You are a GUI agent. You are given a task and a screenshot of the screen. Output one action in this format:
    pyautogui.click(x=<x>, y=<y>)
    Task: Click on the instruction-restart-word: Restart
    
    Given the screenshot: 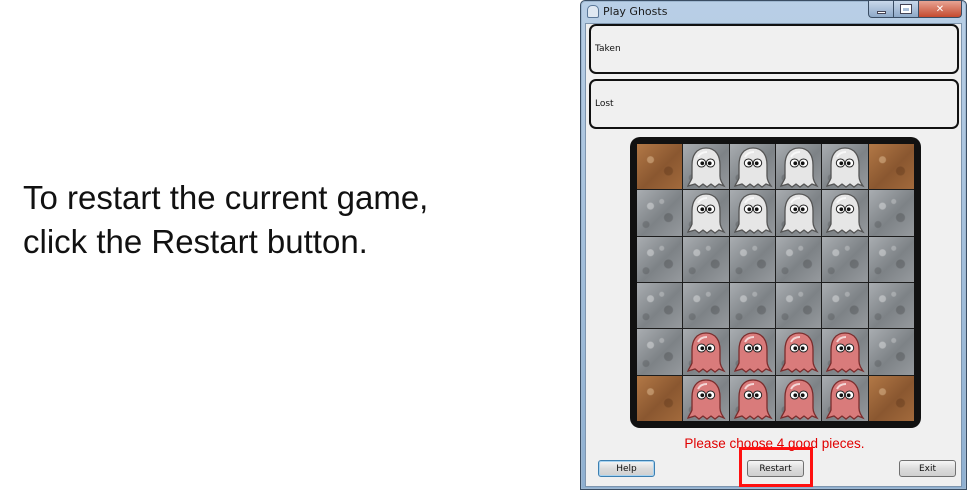 What is the action you would take?
    pyautogui.click(x=204, y=241)
    